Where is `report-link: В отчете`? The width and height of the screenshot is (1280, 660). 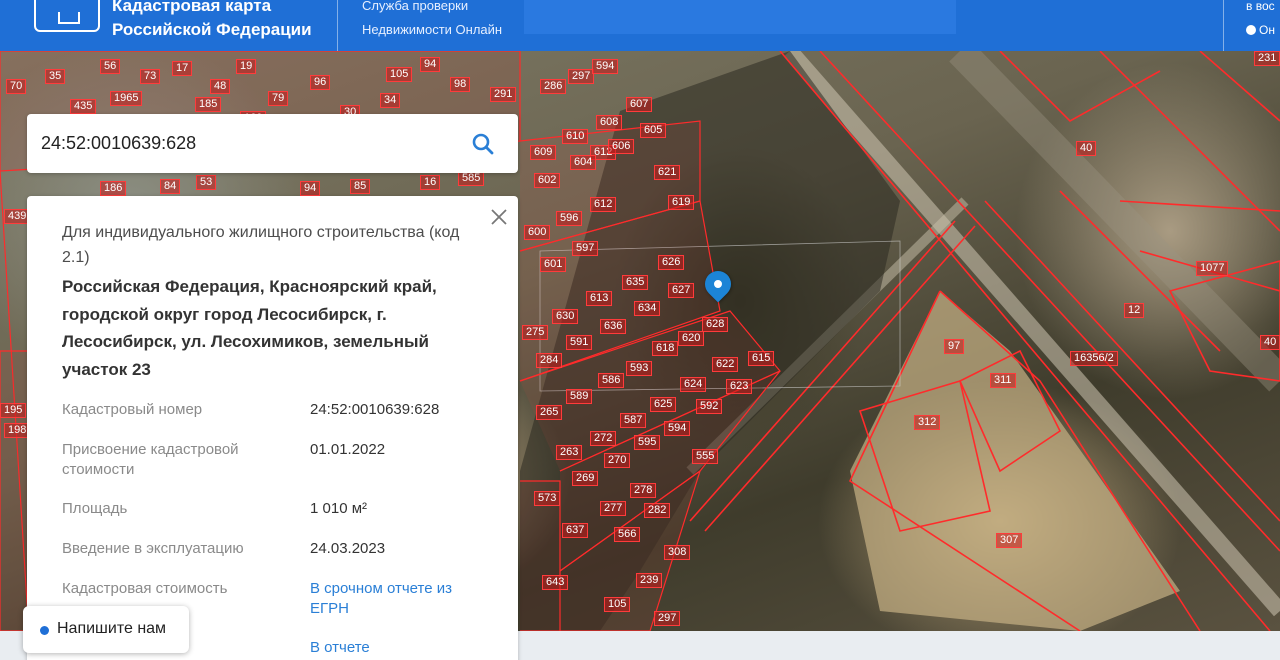
report-link: В отчете is located at coordinates (400, 648).